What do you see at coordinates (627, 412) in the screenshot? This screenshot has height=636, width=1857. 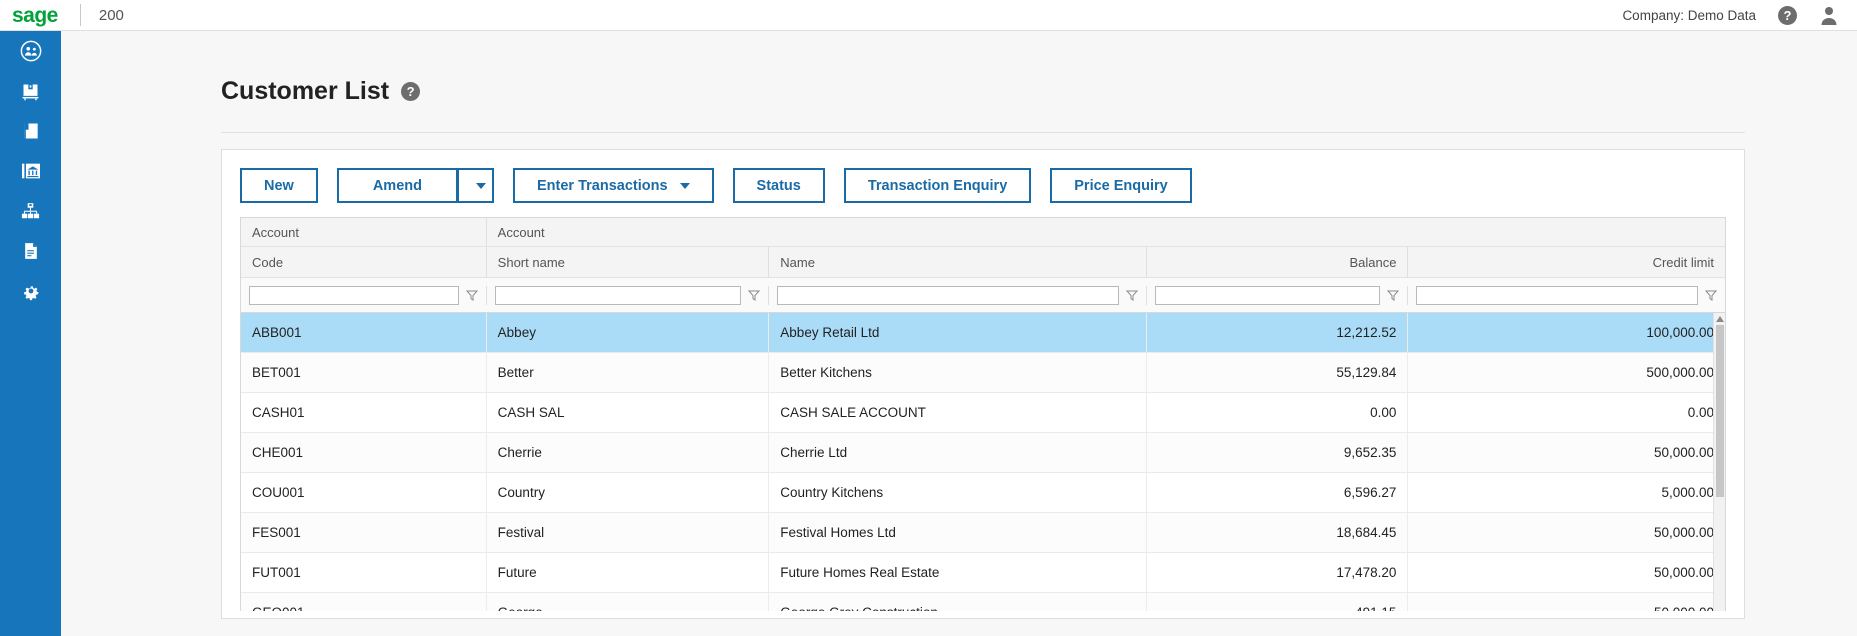 I see `cell-short-name: CASH SAL` at bounding box center [627, 412].